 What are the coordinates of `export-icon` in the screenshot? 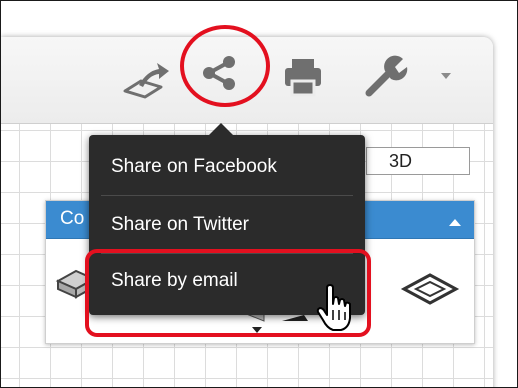 It's located at (146, 80).